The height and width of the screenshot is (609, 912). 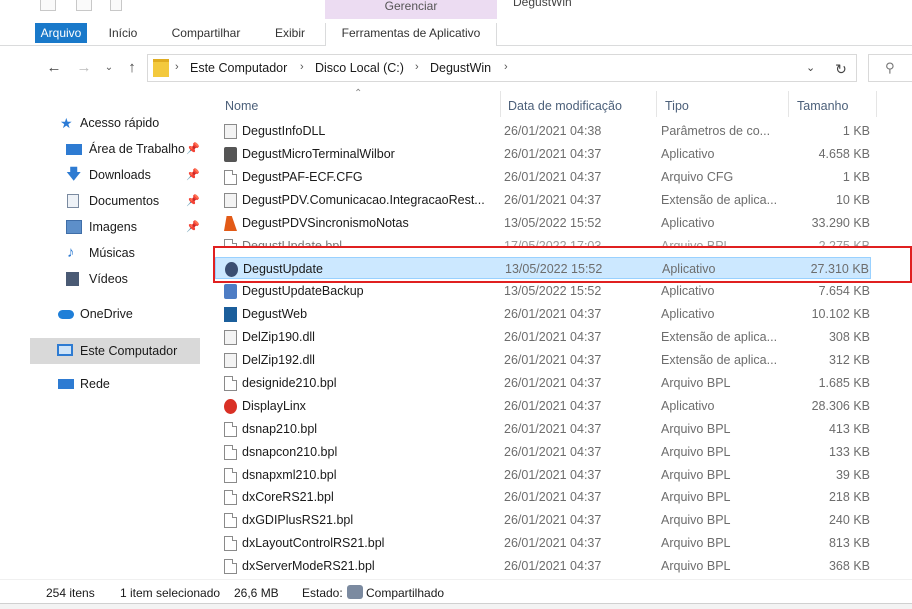 What do you see at coordinates (278, 337) in the screenshot?
I see `file-name: DelZip190.dll` at bounding box center [278, 337].